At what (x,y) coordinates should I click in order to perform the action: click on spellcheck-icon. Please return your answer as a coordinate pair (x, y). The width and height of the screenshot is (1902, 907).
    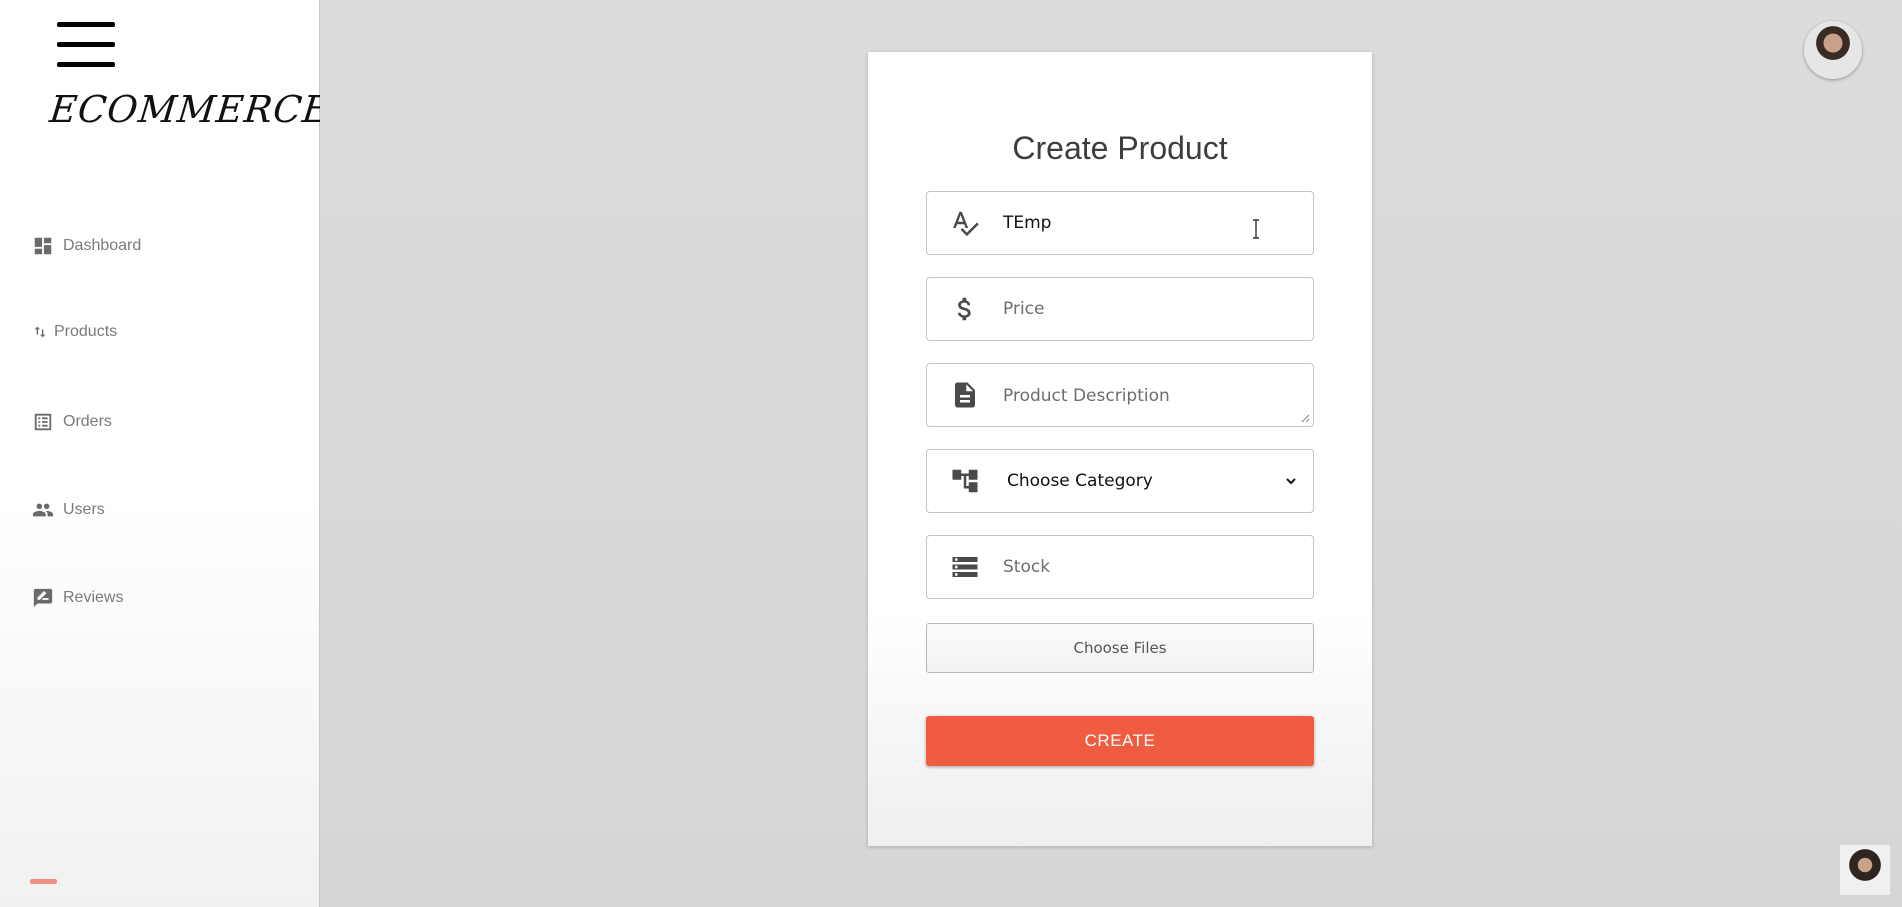
    Looking at the image, I should click on (965, 223).